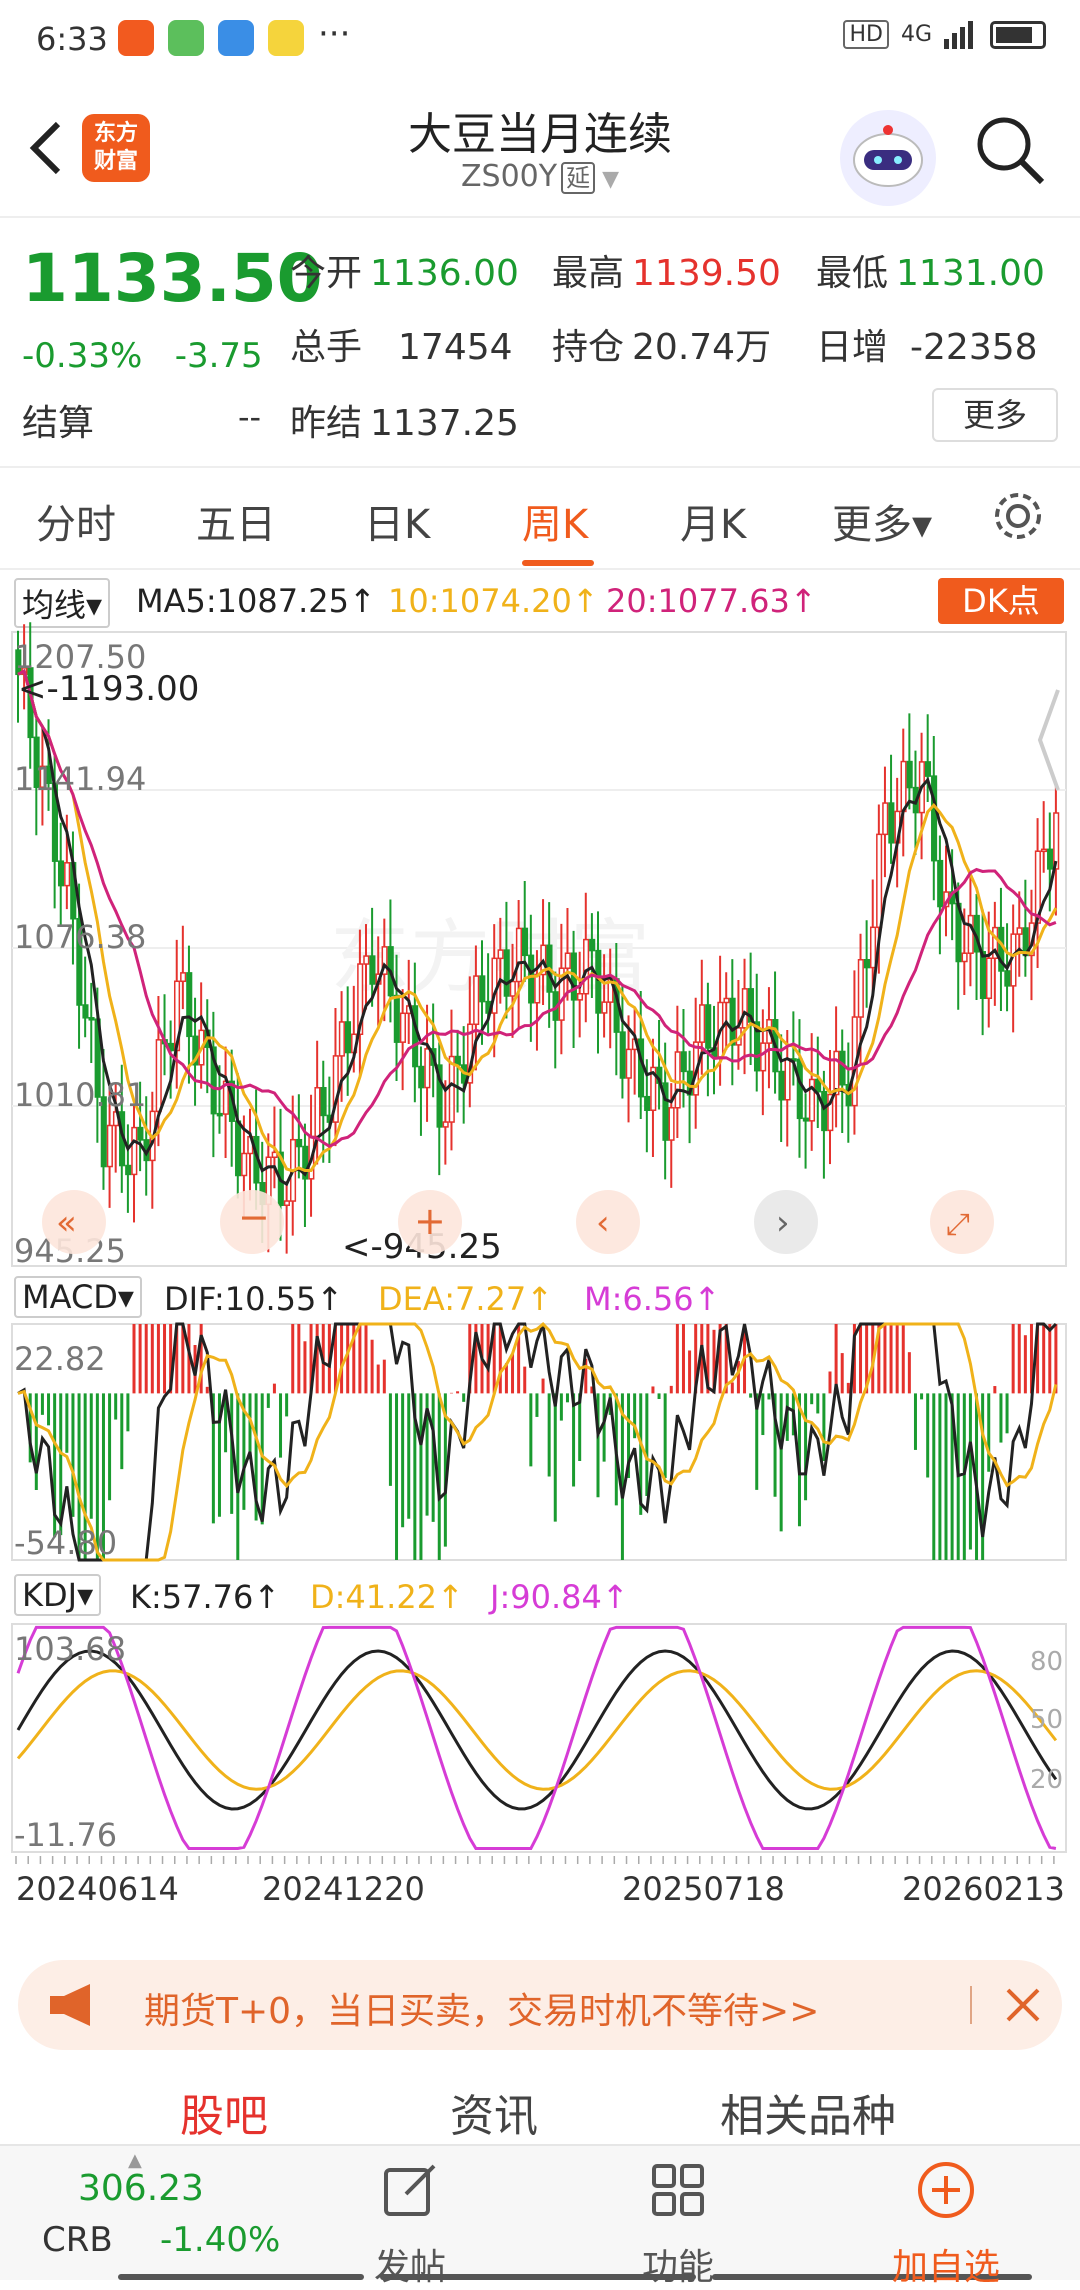 The height and width of the screenshot is (2290, 1080). What do you see at coordinates (540, 2216) in the screenshot?
I see `bottom-bar: ▲ 306.23 CRB -1.40% 发帖 功能 加自选` at bounding box center [540, 2216].